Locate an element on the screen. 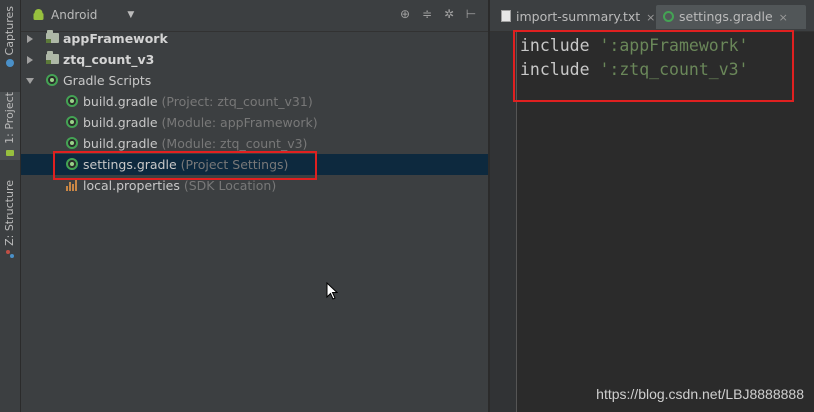 The height and width of the screenshot is (412, 814). captures-tab: Captures is located at coordinates (10, 38).